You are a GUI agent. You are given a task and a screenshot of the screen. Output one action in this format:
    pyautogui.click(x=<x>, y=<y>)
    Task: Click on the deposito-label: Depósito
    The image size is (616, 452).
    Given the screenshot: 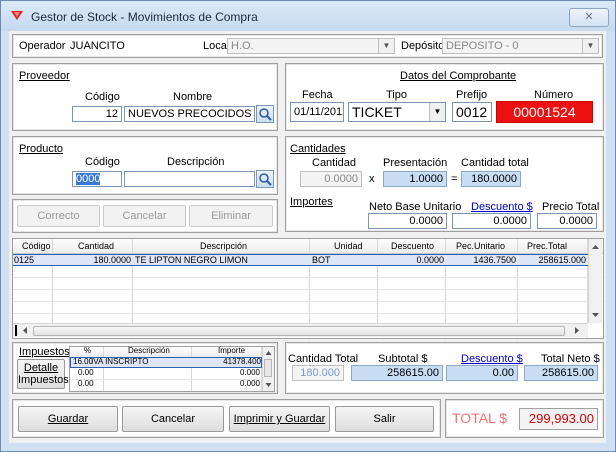 What is the action you would take?
    pyautogui.click(x=423, y=46)
    